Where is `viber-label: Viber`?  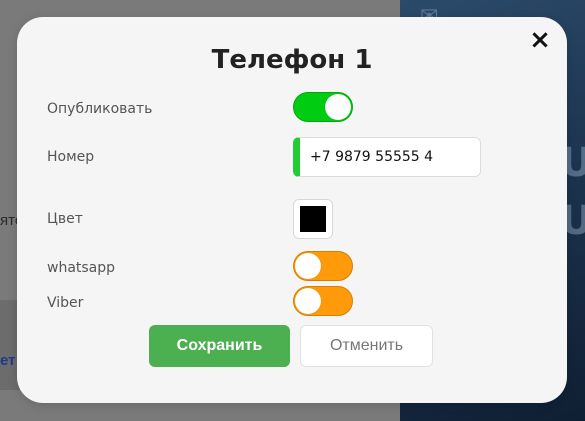 viber-label: Viber is located at coordinates (65, 303).